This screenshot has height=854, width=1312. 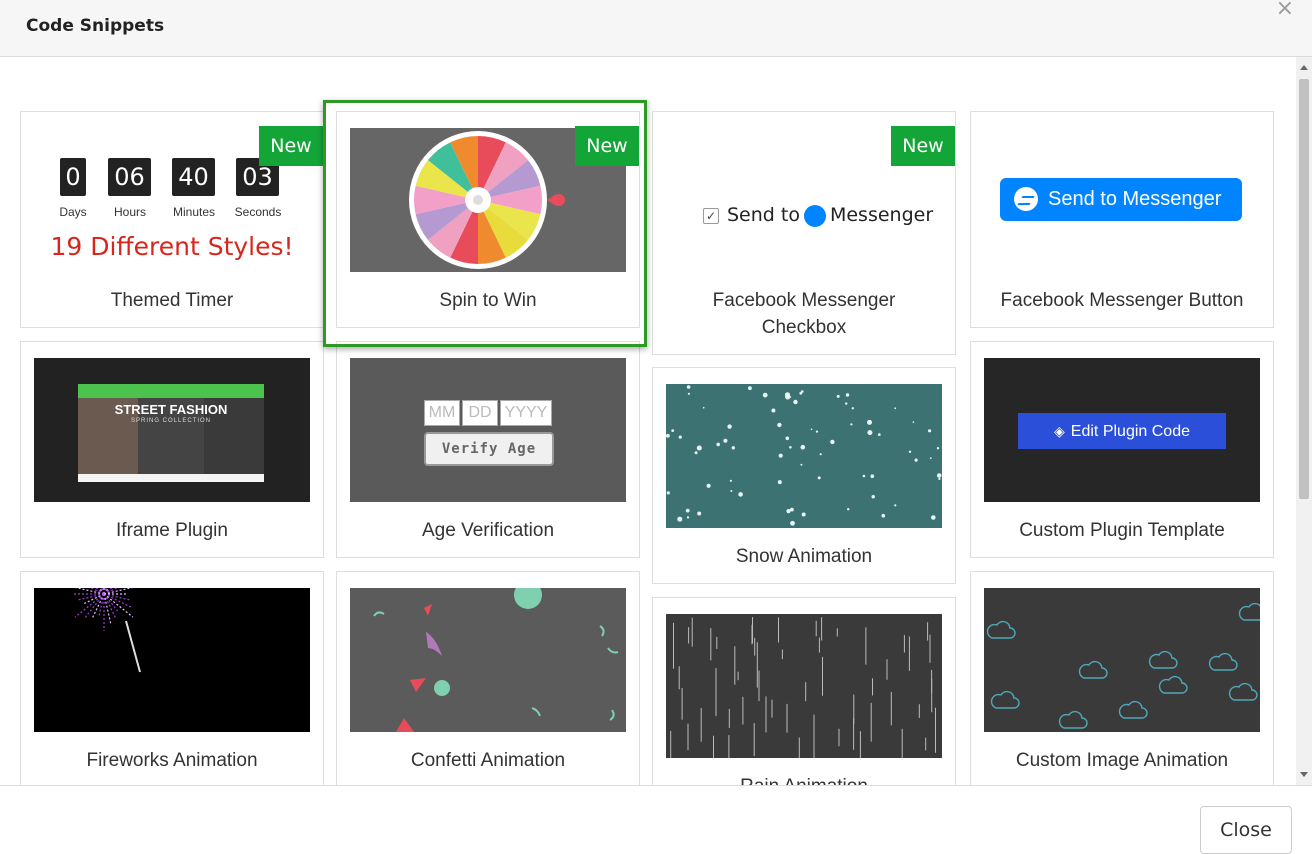 I want to click on snippet-card-age-verification: MM DD YYYY Verify Age Age Verification, so click(x=488, y=449).